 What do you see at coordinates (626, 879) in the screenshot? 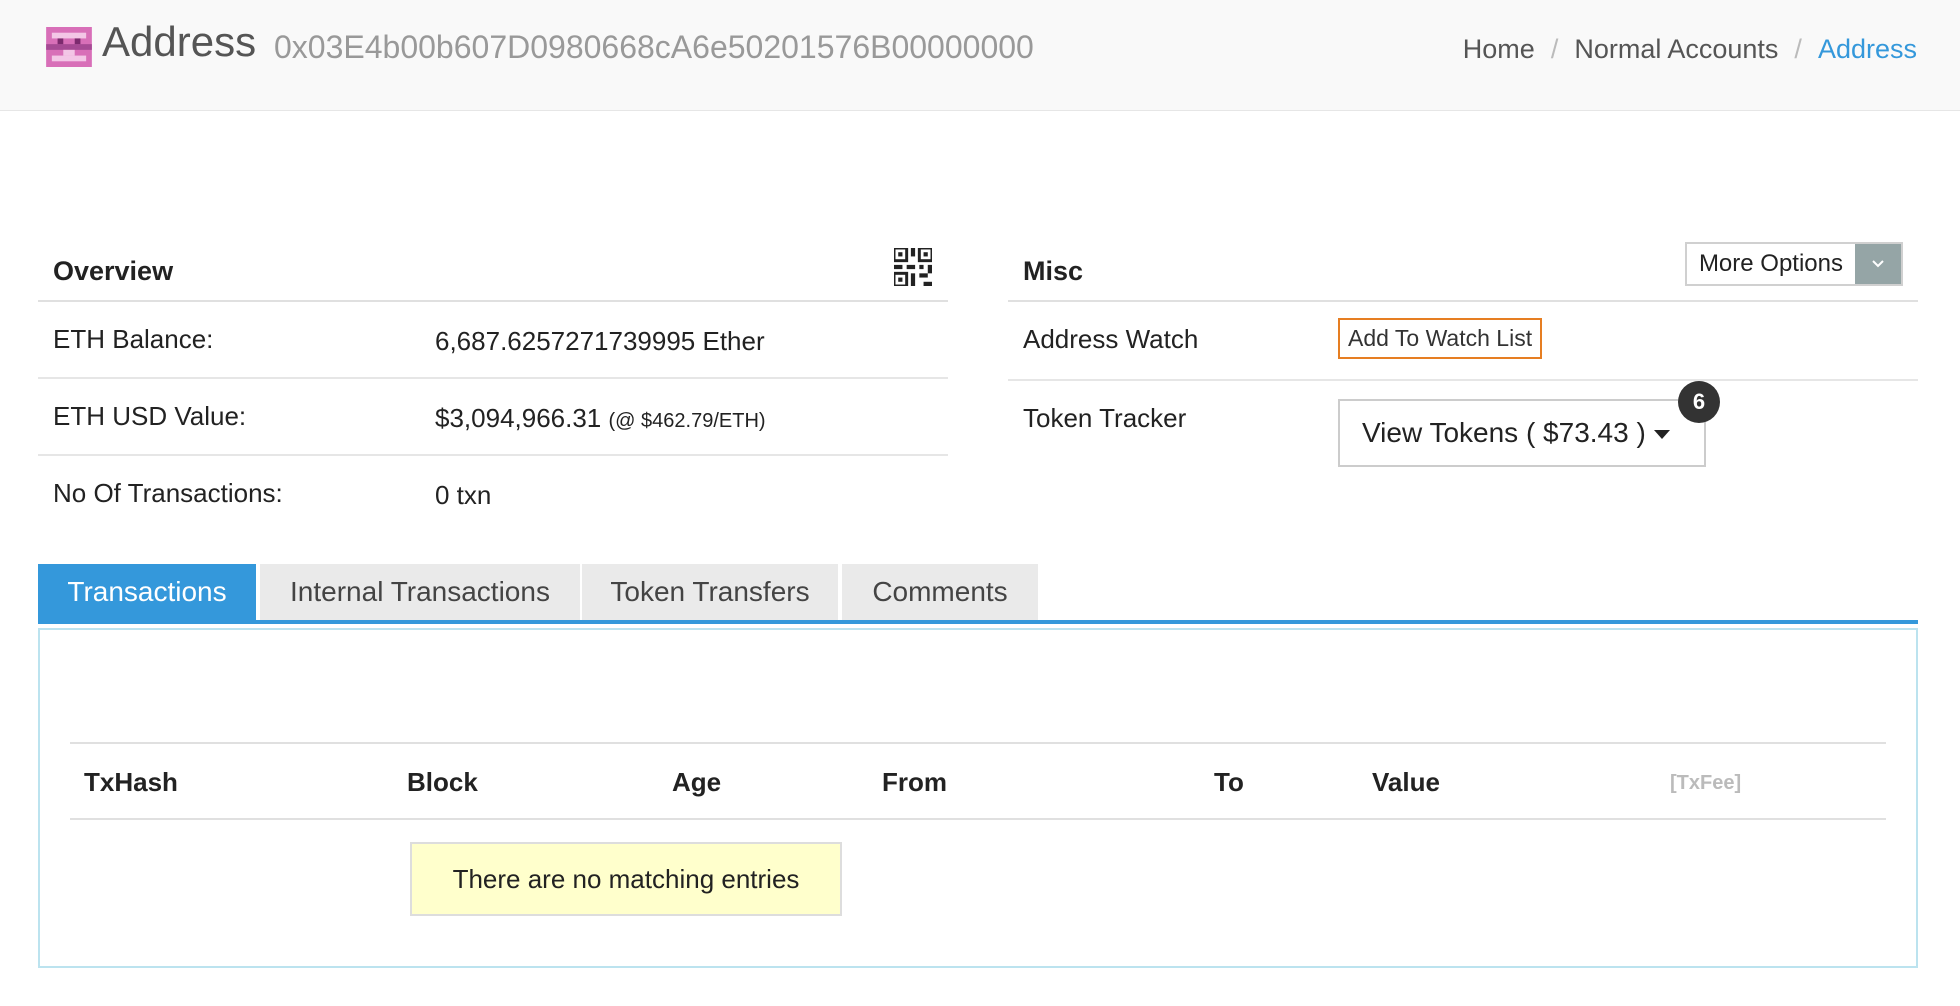
I see `empty-table-message: There are no matching entries` at bounding box center [626, 879].